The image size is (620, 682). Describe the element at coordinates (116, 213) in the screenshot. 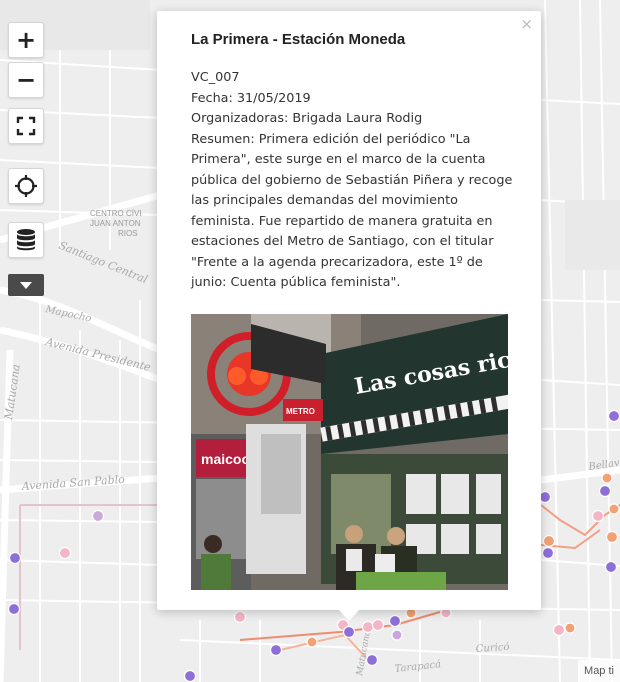

I see `svg-text: CENTRO CÍVI` at that location.